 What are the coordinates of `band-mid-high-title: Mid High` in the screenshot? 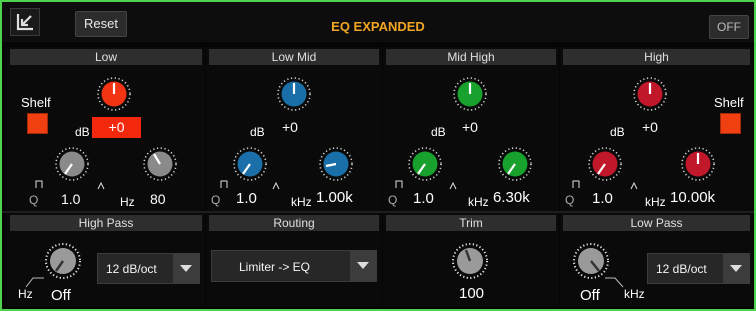 It's located at (471, 57).